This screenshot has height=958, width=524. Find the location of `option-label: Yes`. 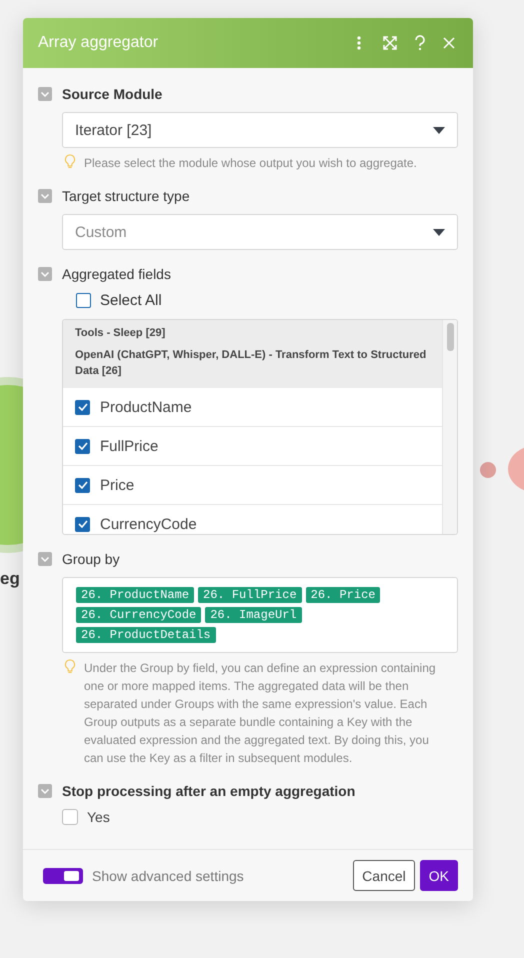

option-label: Yes is located at coordinates (98, 817).